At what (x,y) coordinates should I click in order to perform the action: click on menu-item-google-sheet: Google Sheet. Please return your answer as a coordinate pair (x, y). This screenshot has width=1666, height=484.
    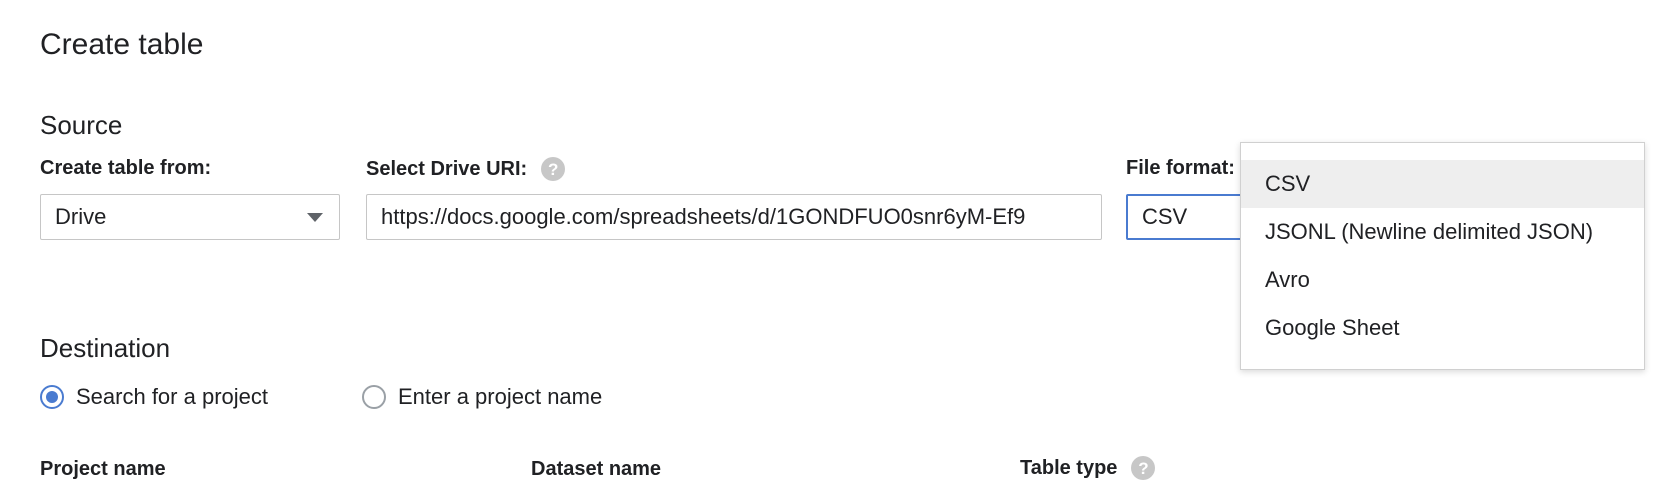
    Looking at the image, I should click on (1442, 328).